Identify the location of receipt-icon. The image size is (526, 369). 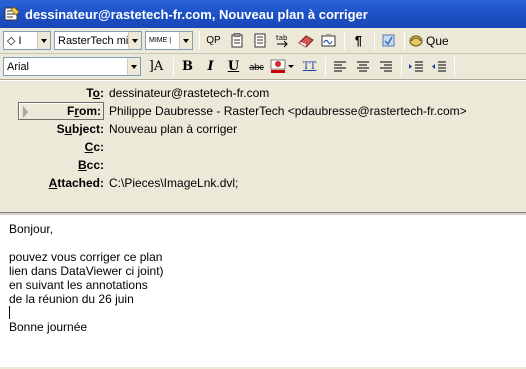
(388, 40).